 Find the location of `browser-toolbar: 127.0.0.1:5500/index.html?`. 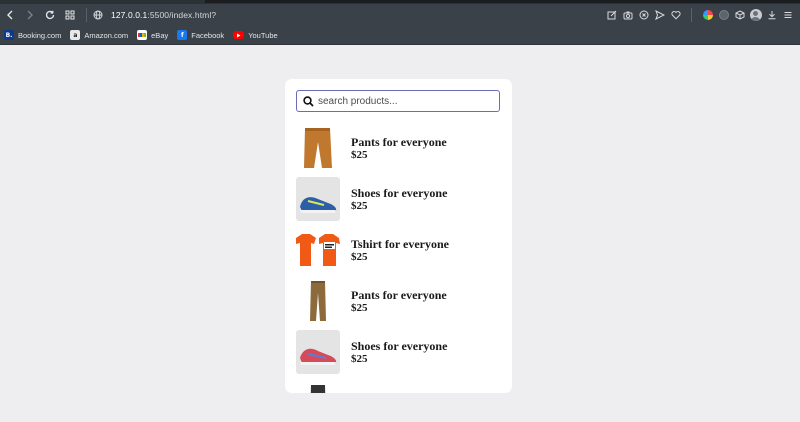

browser-toolbar: 127.0.0.1:5500/index.html? is located at coordinates (400, 15).